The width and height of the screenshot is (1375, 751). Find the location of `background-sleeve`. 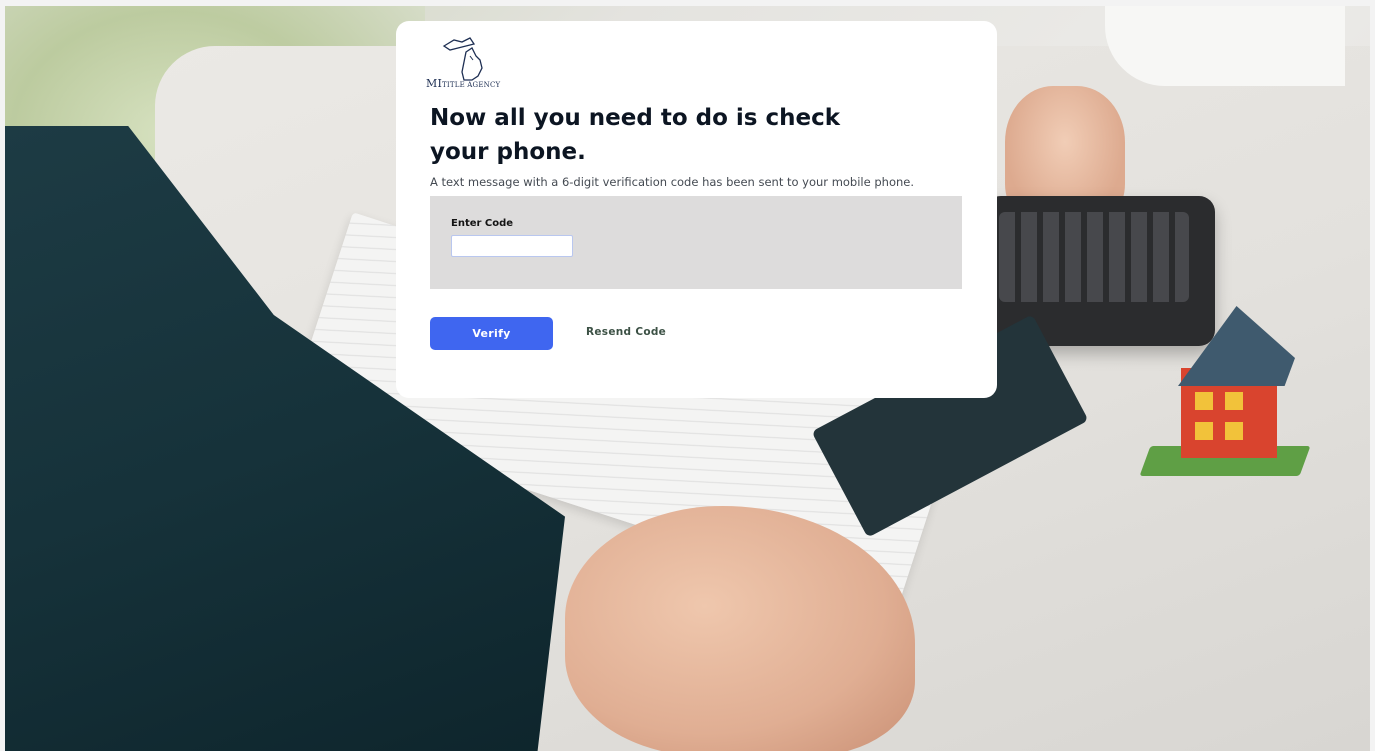

background-sleeve is located at coordinates (1225, 46).